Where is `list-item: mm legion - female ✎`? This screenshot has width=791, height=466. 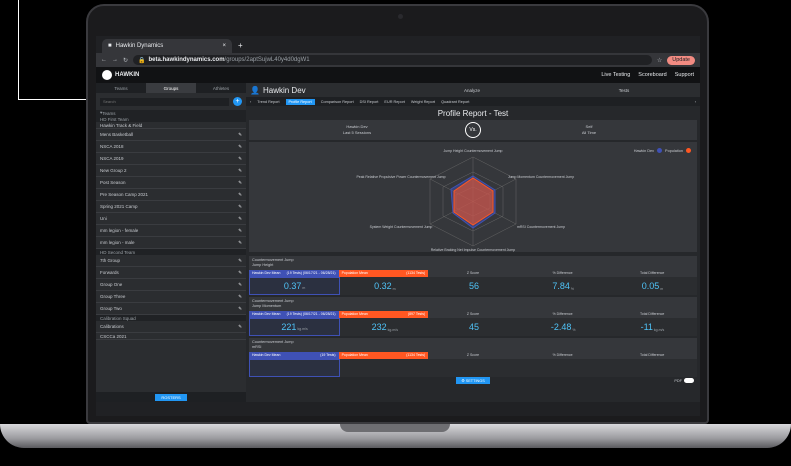
list-item: mm legion - female ✎ is located at coordinates (171, 231).